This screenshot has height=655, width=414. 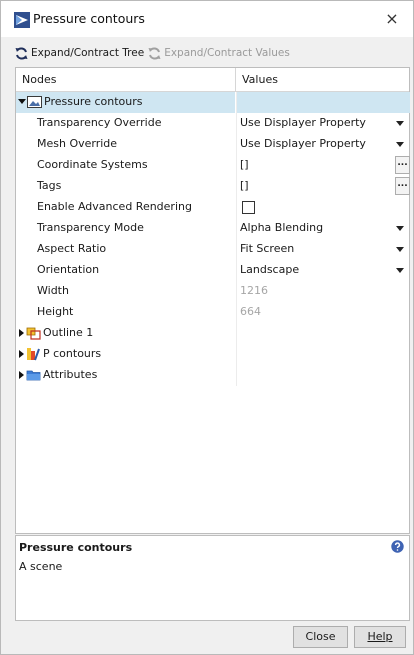 I want to click on title-bar: Pressure contours ×, so click(x=207, y=19).